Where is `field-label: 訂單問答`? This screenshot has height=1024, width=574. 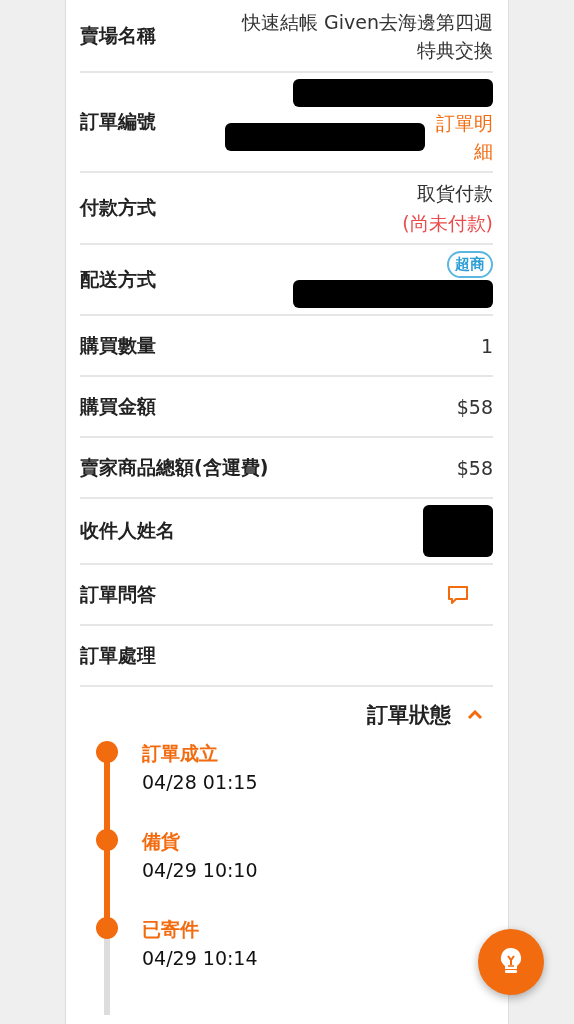
field-label: 訂單問答 is located at coordinates (118, 594).